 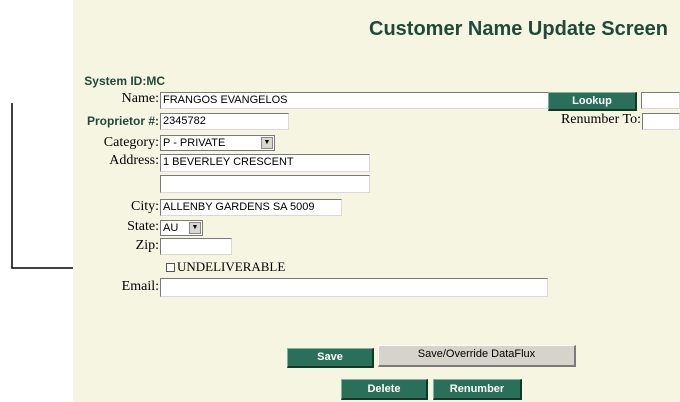 What do you see at coordinates (143, 226) in the screenshot?
I see `state-label: State:` at bounding box center [143, 226].